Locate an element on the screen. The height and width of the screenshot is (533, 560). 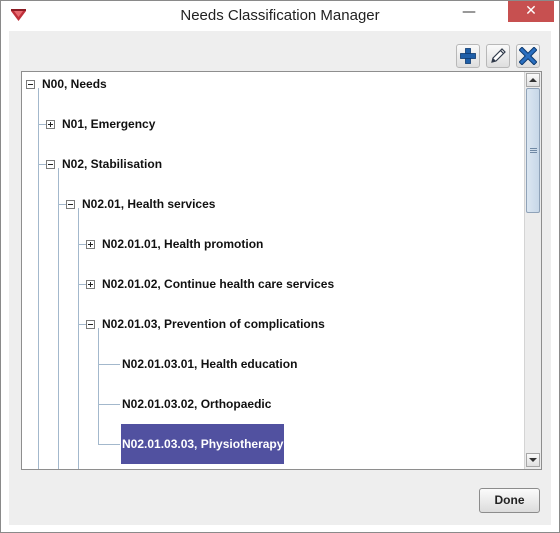
tree-node-health-education: N02.01.03.01, Health education is located at coordinates (209, 364).